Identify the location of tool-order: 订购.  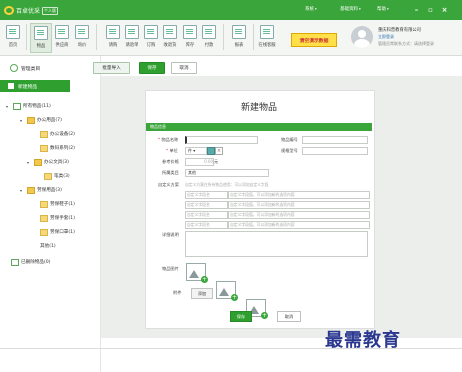
(151, 37).